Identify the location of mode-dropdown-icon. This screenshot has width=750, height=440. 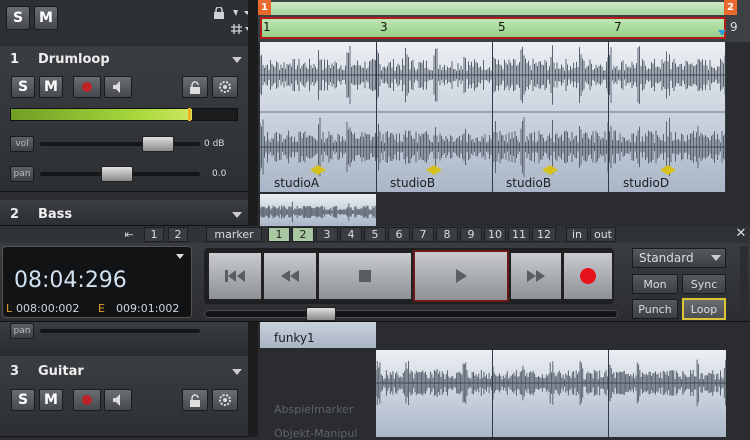
(716, 258).